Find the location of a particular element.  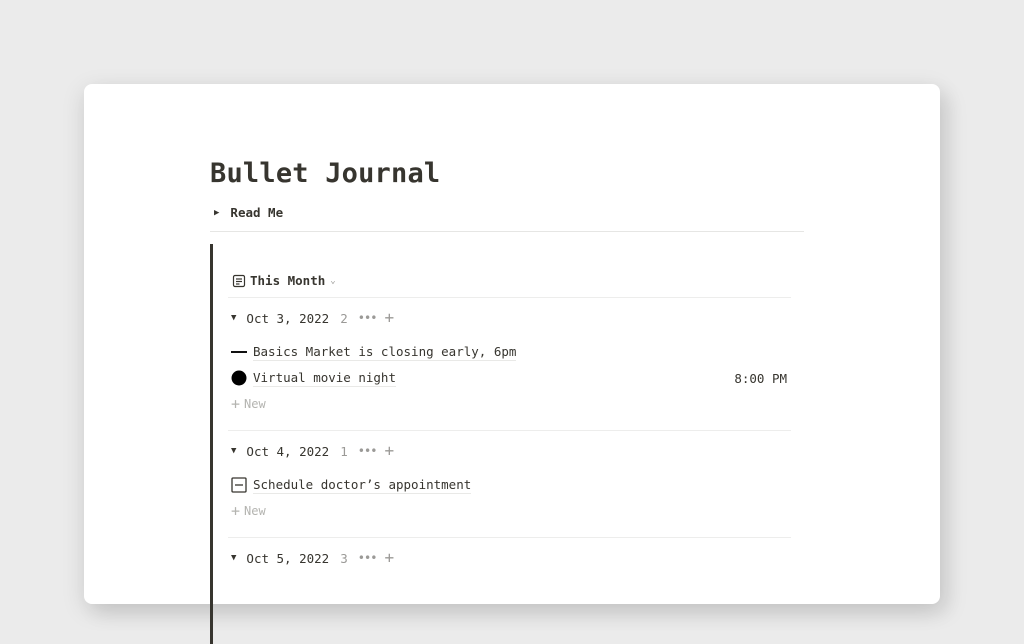

page-title: Bullet Journal is located at coordinates (325, 173).